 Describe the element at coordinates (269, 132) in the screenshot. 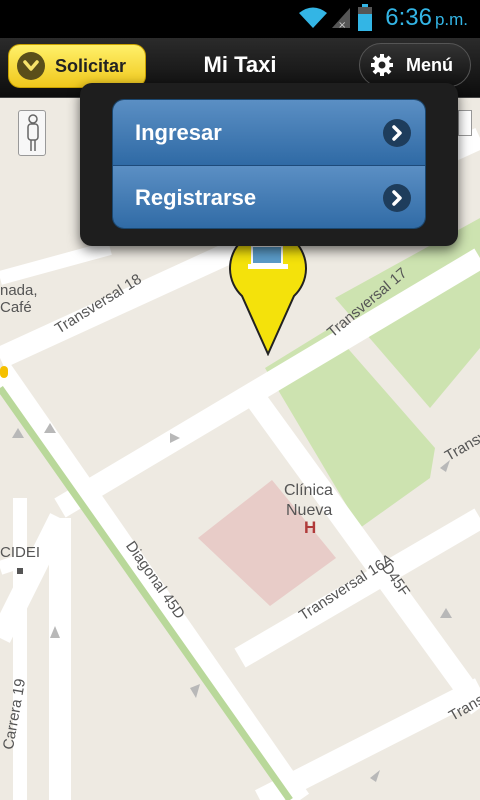

I see `menu-item-ingresar: Ingresar` at that location.